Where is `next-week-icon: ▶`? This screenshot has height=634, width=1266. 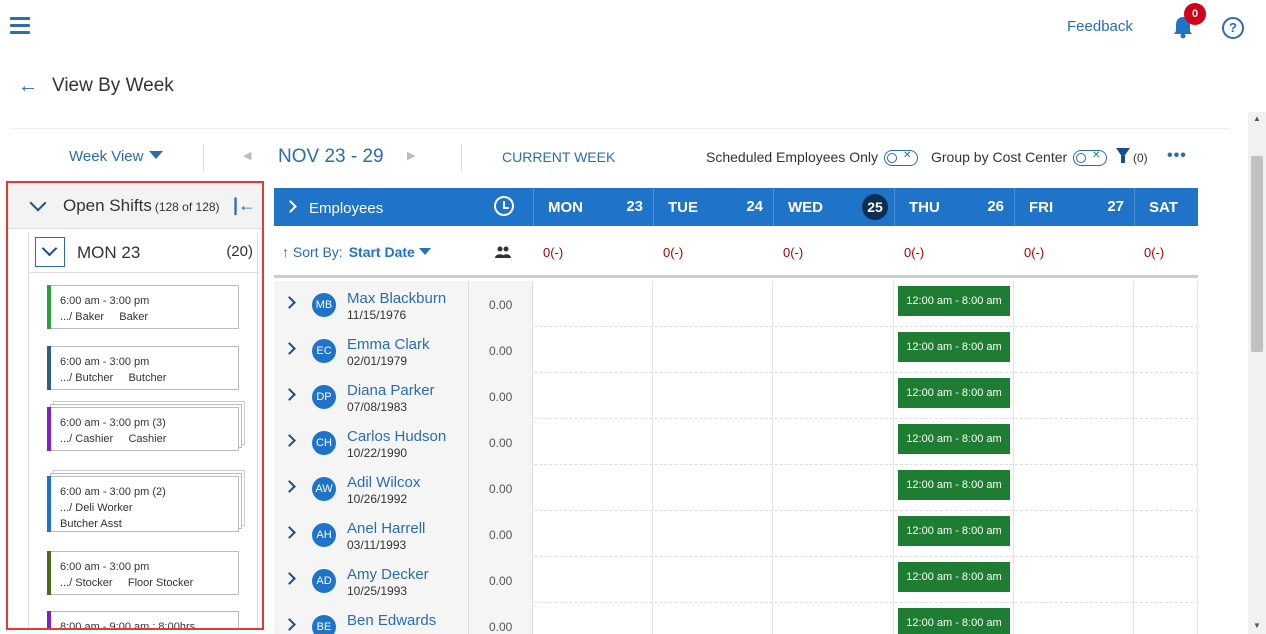 next-week-icon: ▶ is located at coordinates (411, 155).